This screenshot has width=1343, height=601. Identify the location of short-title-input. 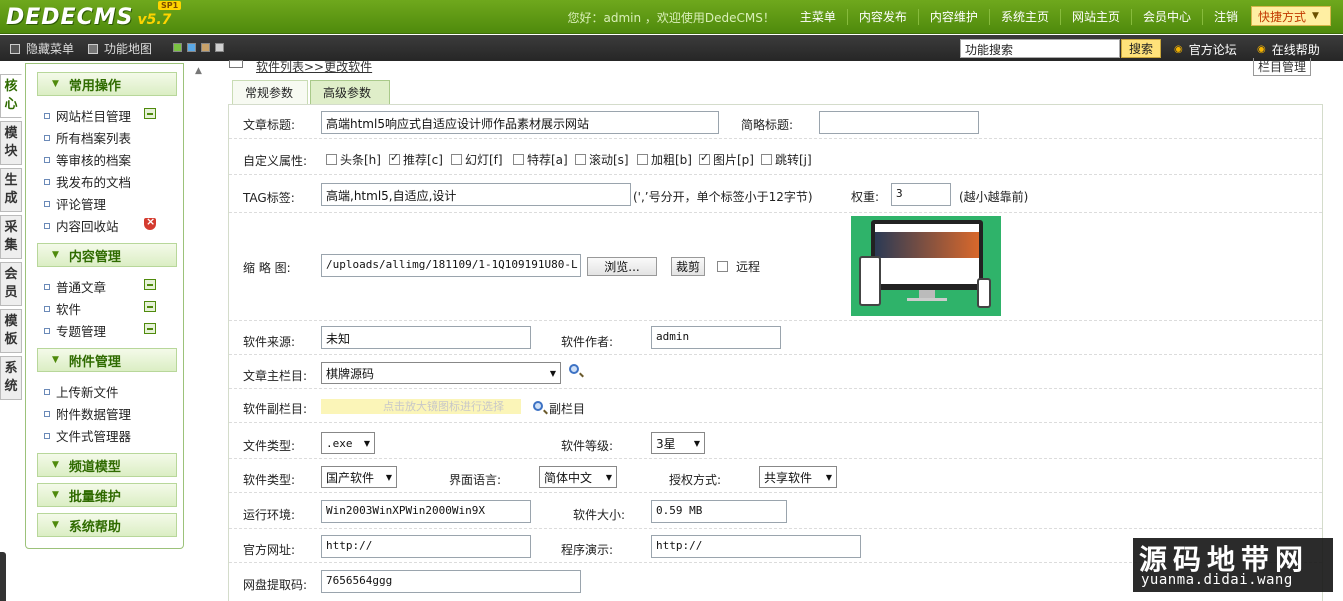
(899, 122).